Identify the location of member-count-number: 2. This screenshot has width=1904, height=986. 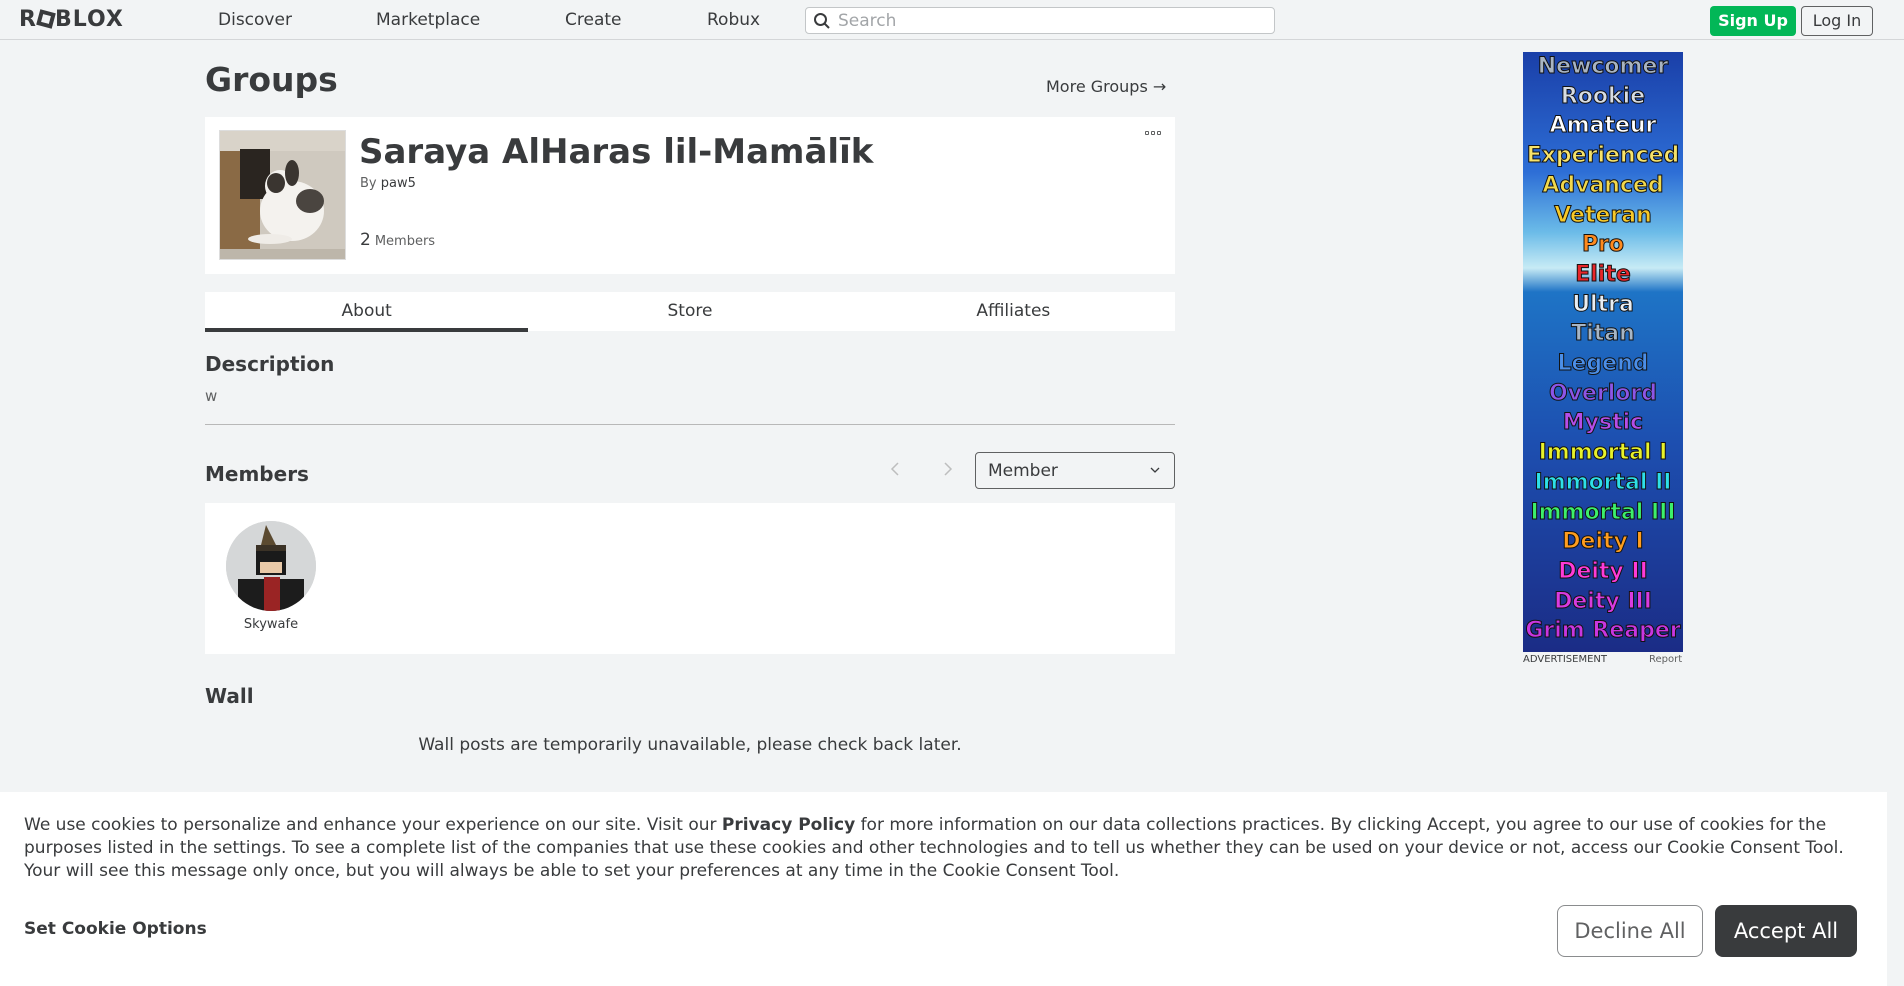
(365, 240).